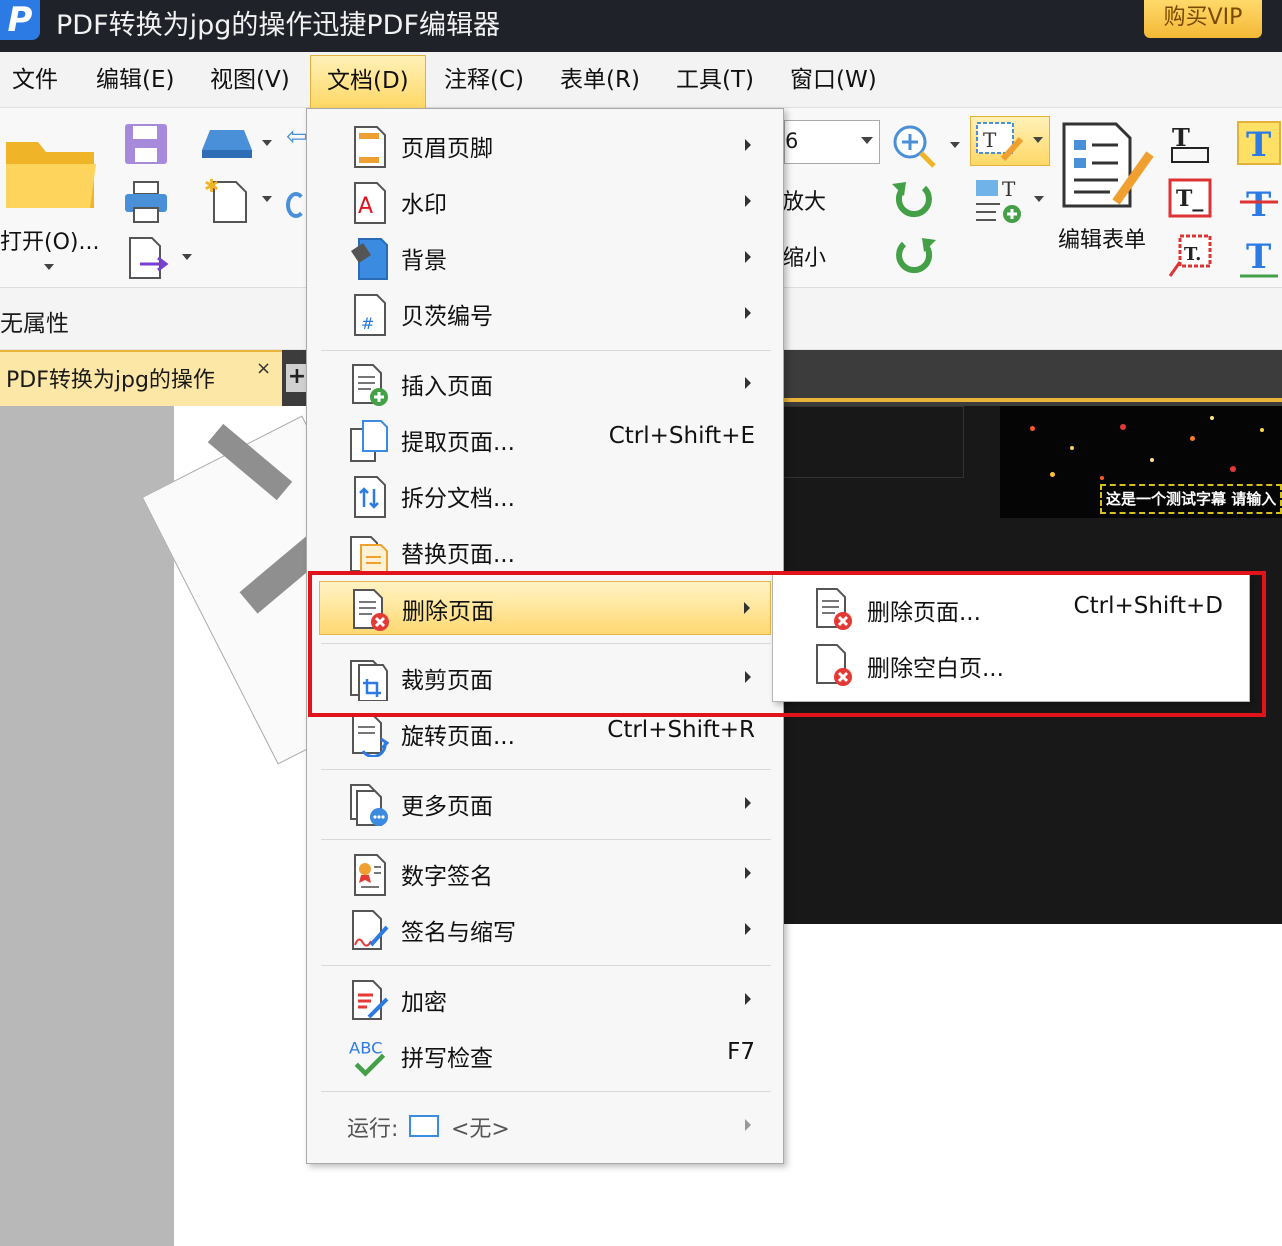  What do you see at coordinates (1259, 144) in the screenshot?
I see `typewriter-icon: T` at bounding box center [1259, 144].